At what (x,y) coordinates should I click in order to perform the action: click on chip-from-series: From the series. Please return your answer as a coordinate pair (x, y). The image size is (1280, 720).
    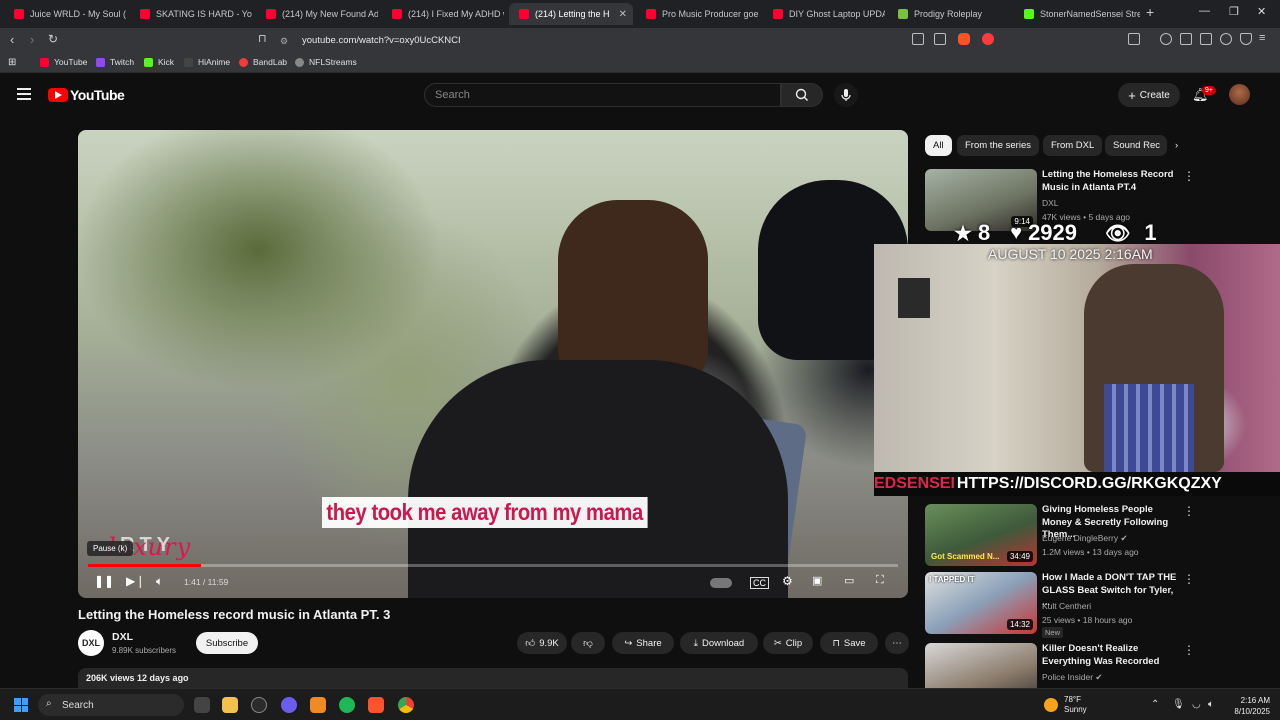
    Looking at the image, I should click on (998, 145).